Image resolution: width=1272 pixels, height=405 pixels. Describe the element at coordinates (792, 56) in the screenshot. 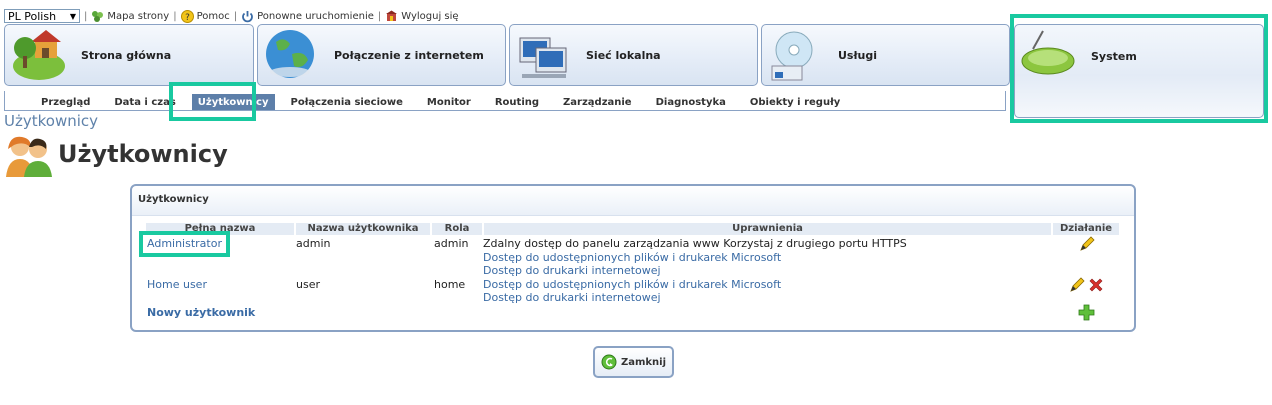

I see `services-icon` at that location.